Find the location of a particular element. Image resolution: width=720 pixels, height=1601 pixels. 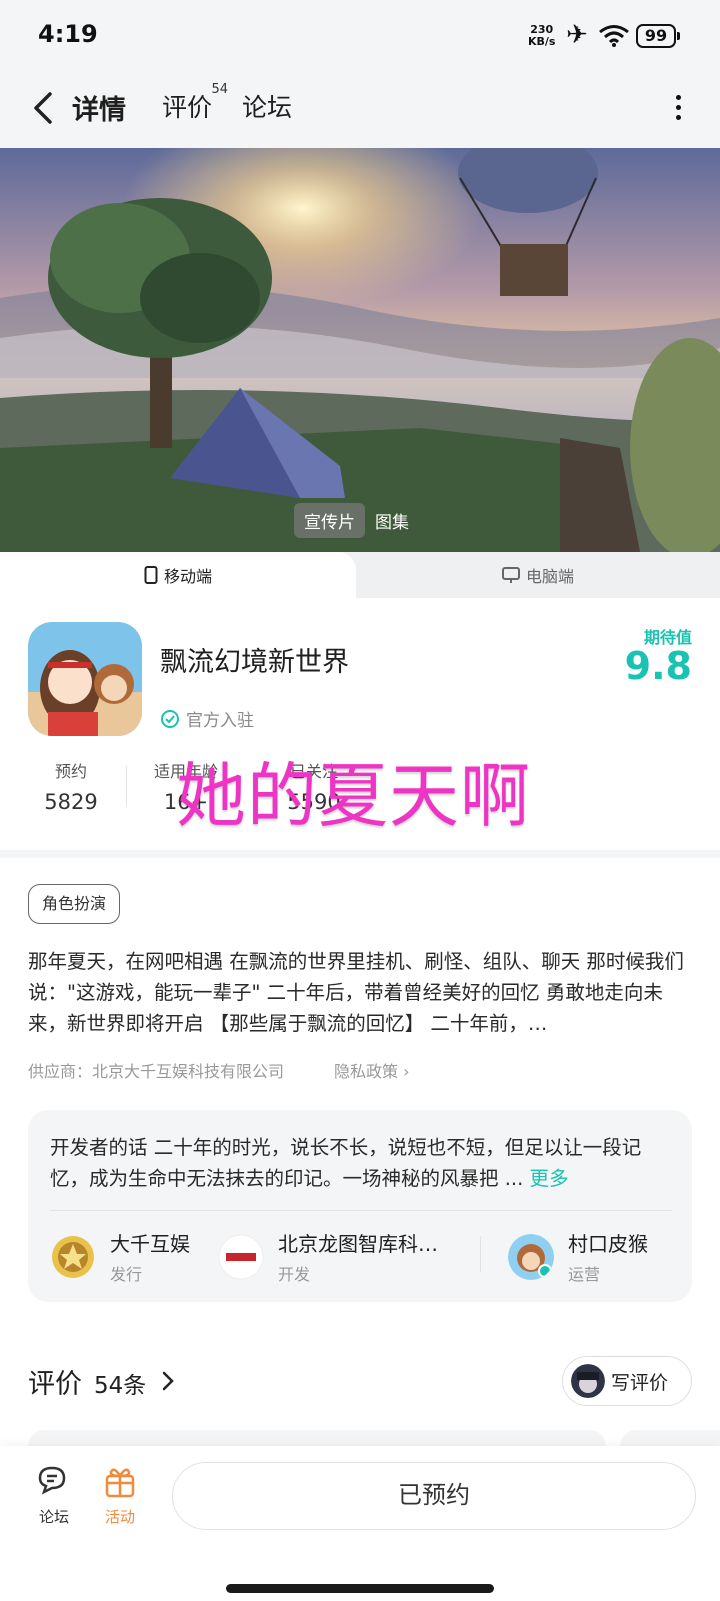

org-name: 大千互娱 is located at coordinates (150, 1244).